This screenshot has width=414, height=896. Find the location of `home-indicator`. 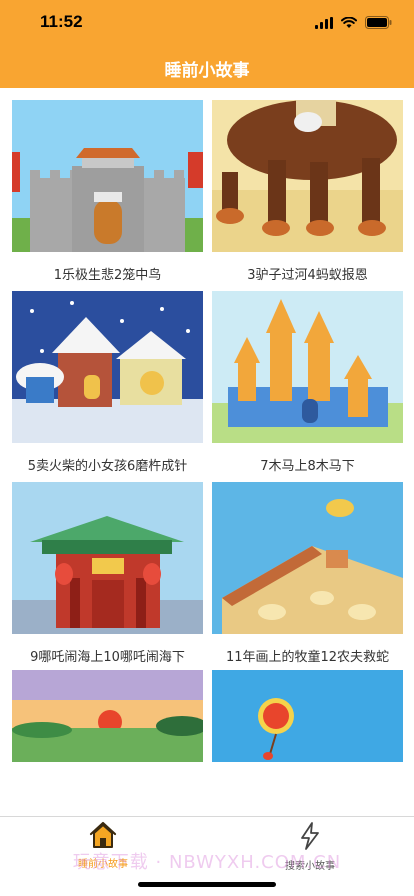

home-indicator is located at coordinates (207, 884).